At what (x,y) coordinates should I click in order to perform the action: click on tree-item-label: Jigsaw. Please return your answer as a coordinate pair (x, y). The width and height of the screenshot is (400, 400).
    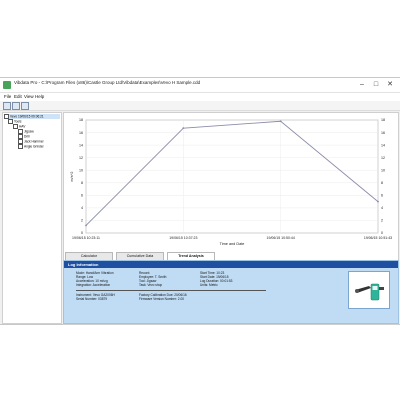
    Looking at the image, I should click on (29, 131).